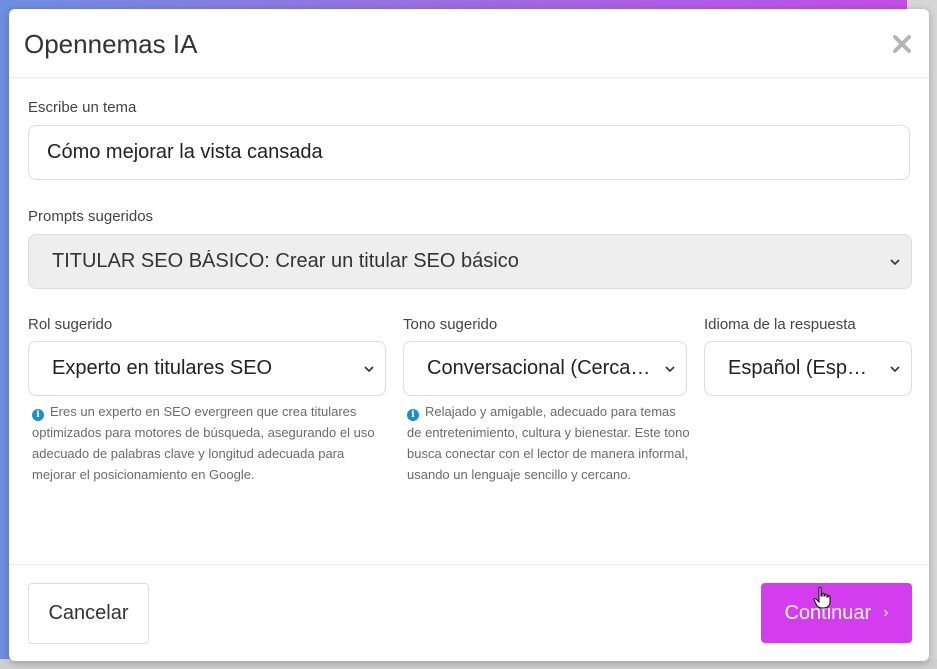  Describe the element at coordinates (469, 612) in the screenshot. I see `dialog-footer: Cancelar Continuar ›` at that location.